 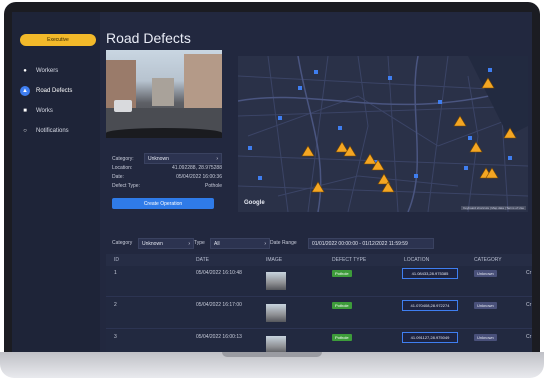 What do you see at coordinates (164, 133) in the screenshot?
I see `photo-dashboard` at bounding box center [164, 133].